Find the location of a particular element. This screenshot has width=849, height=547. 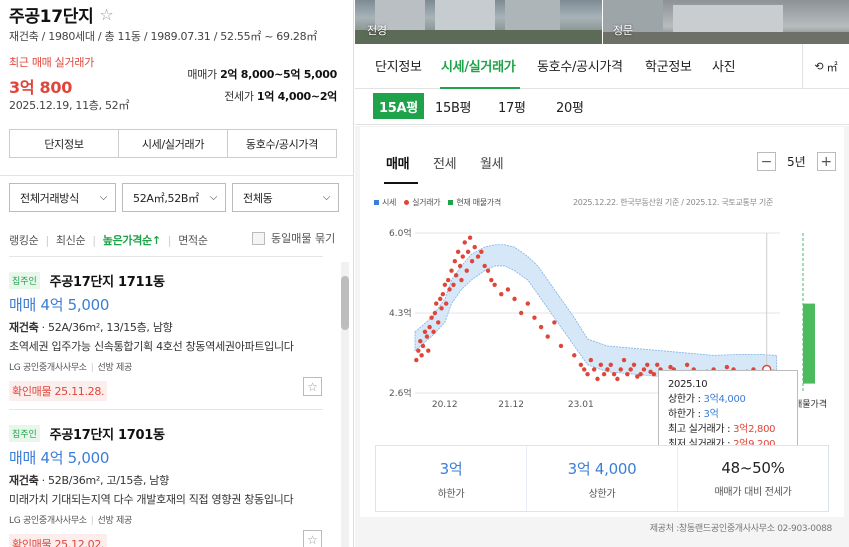

area-select: 52A㎡,52B㎡ ⌵ is located at coordinates (174, 197).